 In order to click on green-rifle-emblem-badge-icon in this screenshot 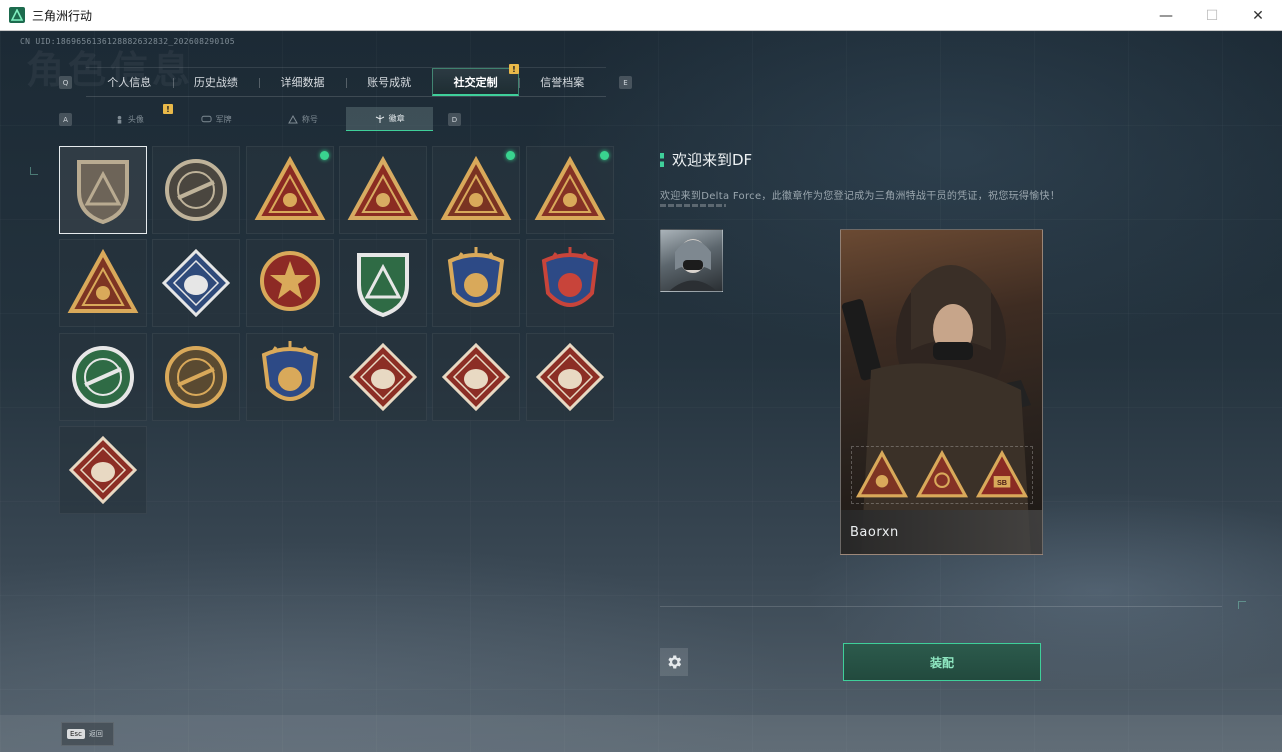, I will do `click(103, 377)`.